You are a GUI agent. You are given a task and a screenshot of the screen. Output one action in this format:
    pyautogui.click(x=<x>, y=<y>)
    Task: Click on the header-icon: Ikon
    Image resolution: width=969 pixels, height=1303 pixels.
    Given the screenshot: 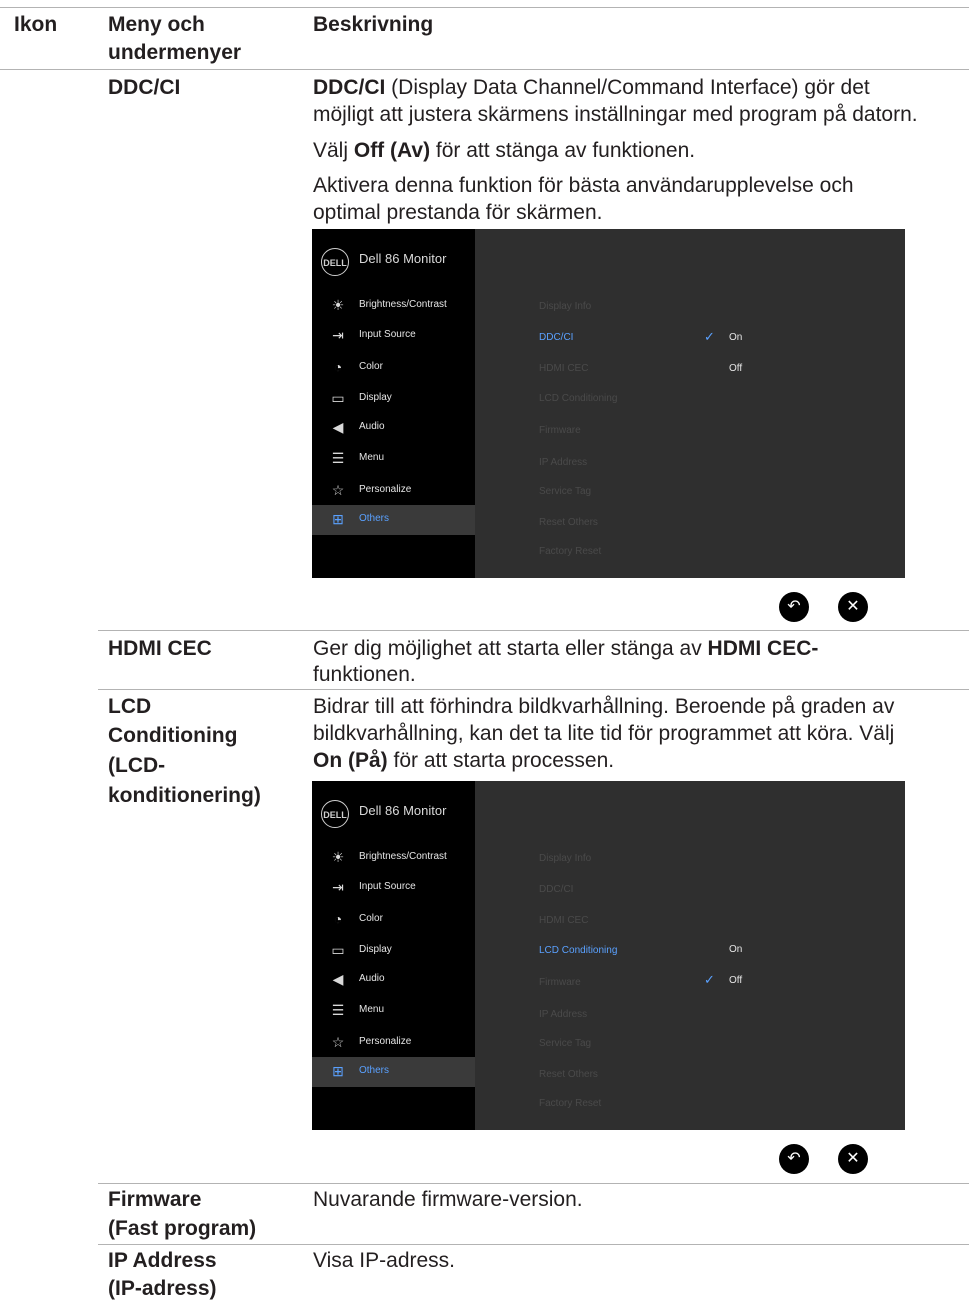 What is the action you would take?
    pyautogui.click(x=36, y=24)
    